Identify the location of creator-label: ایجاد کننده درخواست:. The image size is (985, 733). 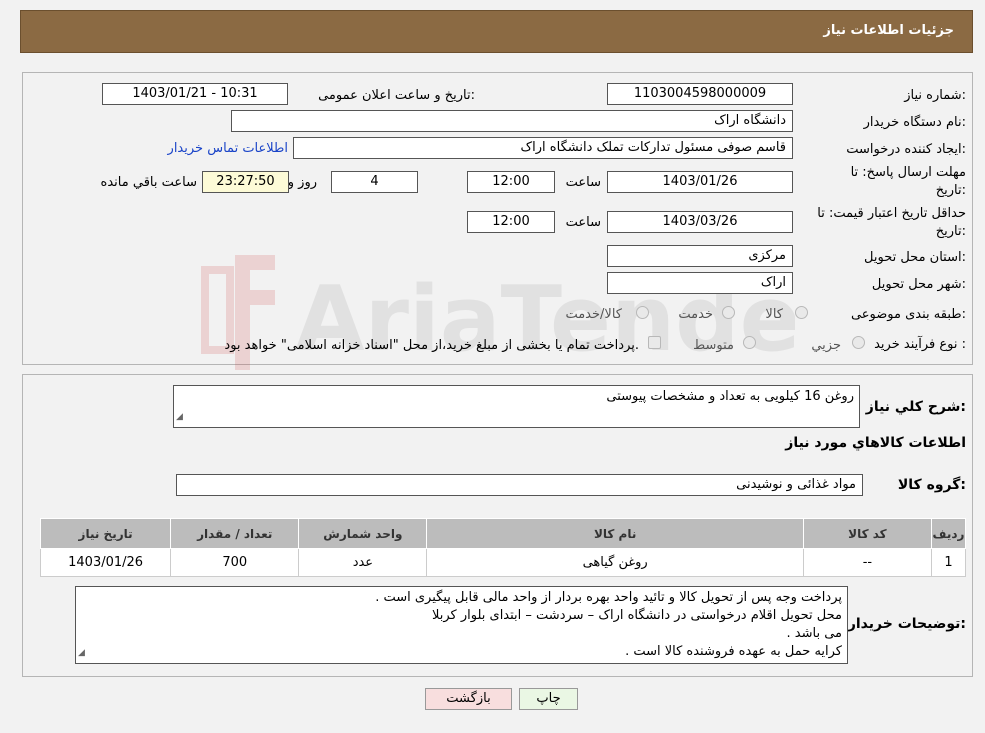
(906, 149).